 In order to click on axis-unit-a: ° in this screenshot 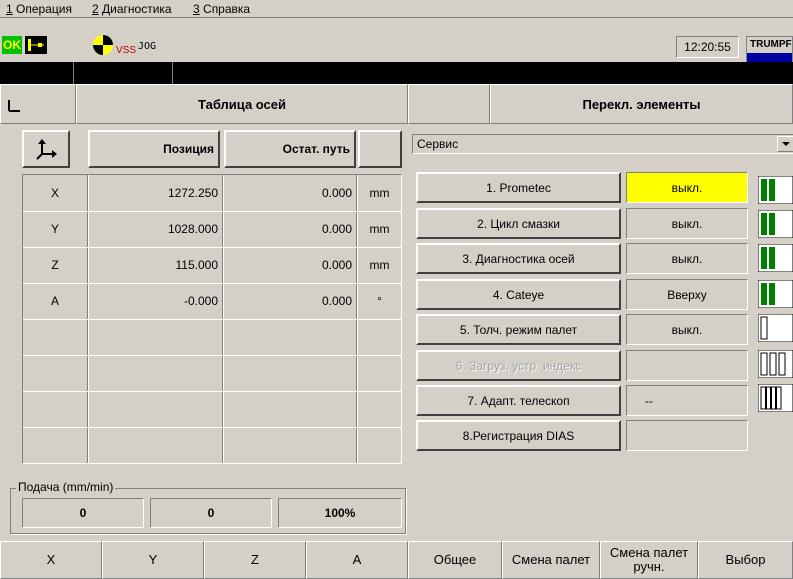, I will do `click(379, 301)`.